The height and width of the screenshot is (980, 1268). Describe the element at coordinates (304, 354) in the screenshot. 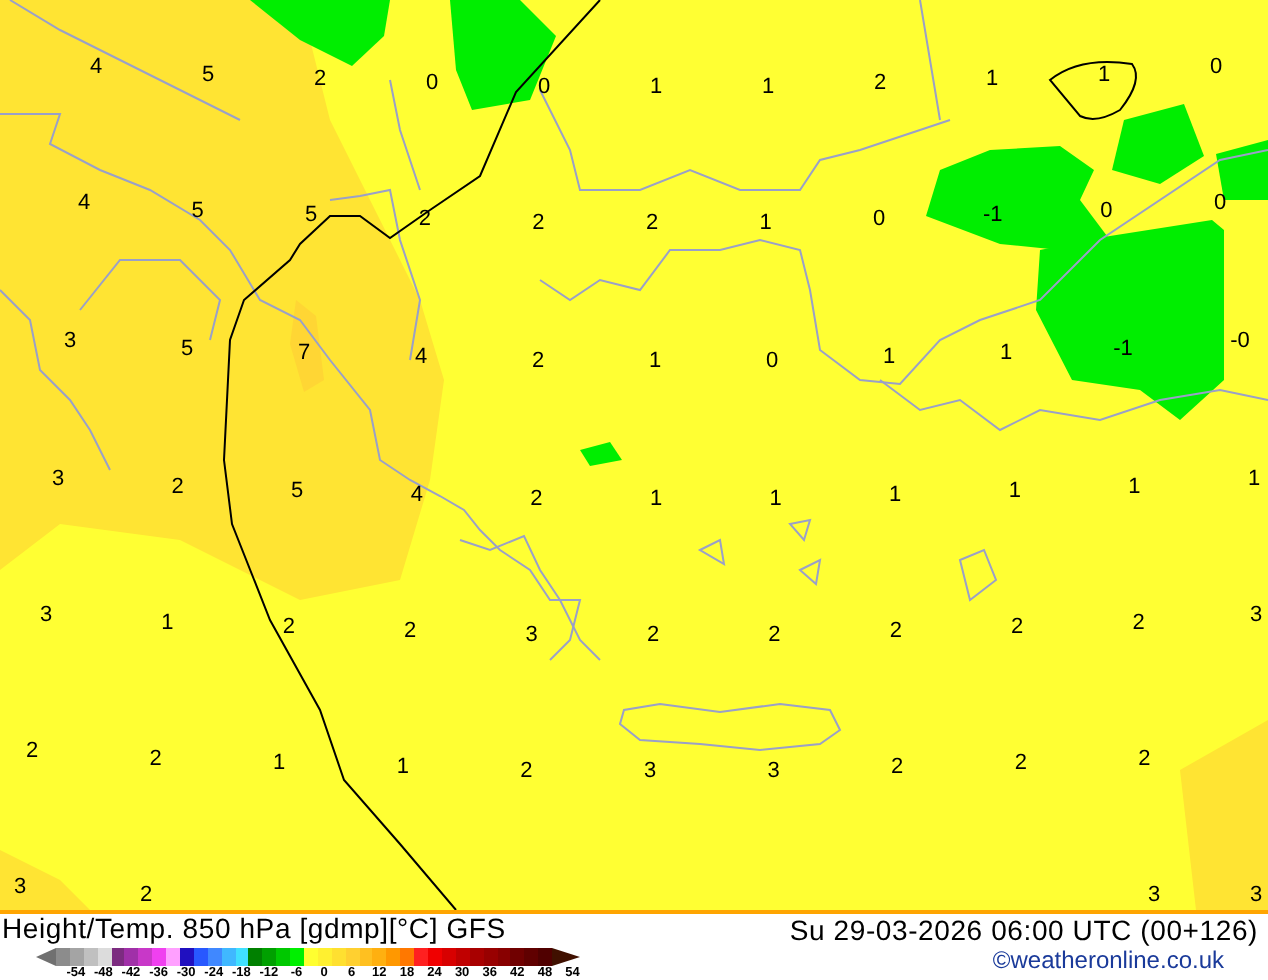

I see `temperature-label: 7` at that location.